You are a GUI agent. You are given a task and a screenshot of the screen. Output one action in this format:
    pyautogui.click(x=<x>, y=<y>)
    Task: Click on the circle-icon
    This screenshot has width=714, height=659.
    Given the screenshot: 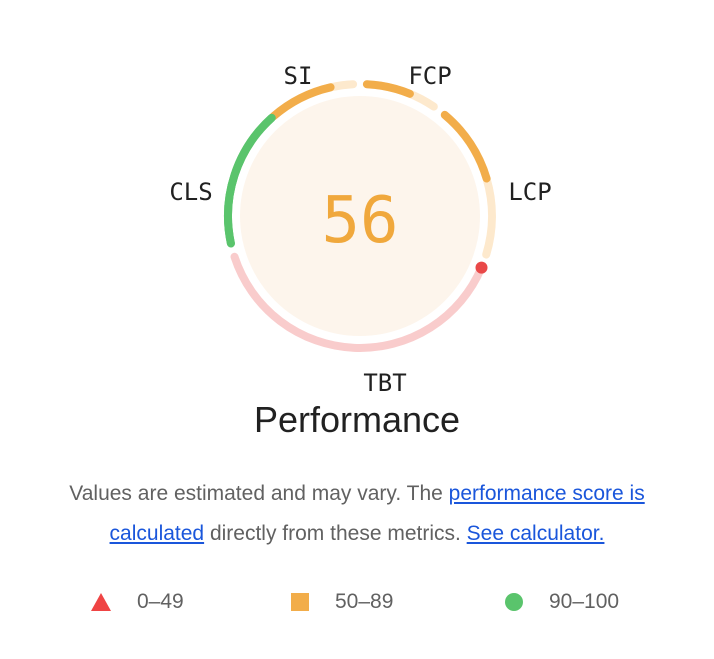 What is the action you would take?
    pyautogui.click(x=514, y=602)
    